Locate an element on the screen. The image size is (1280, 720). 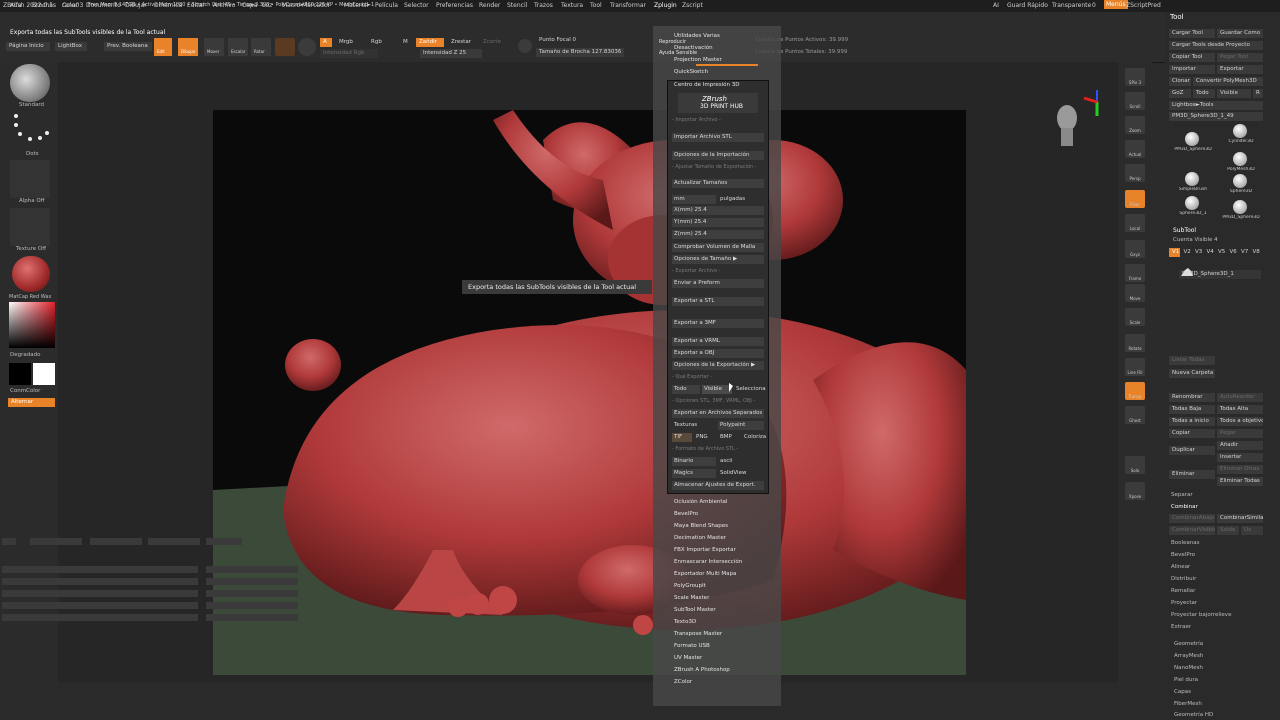
focal-shift-slider: Punto Focal 0 is located at coordinates (571, 40).